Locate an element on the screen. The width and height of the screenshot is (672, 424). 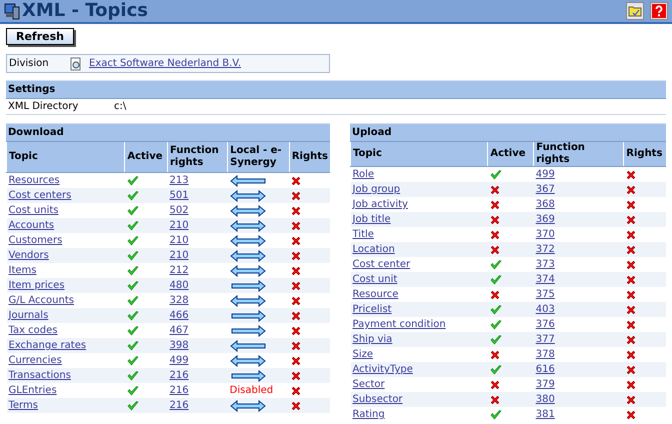
download-header: Download is located at coordinates (168, 132).